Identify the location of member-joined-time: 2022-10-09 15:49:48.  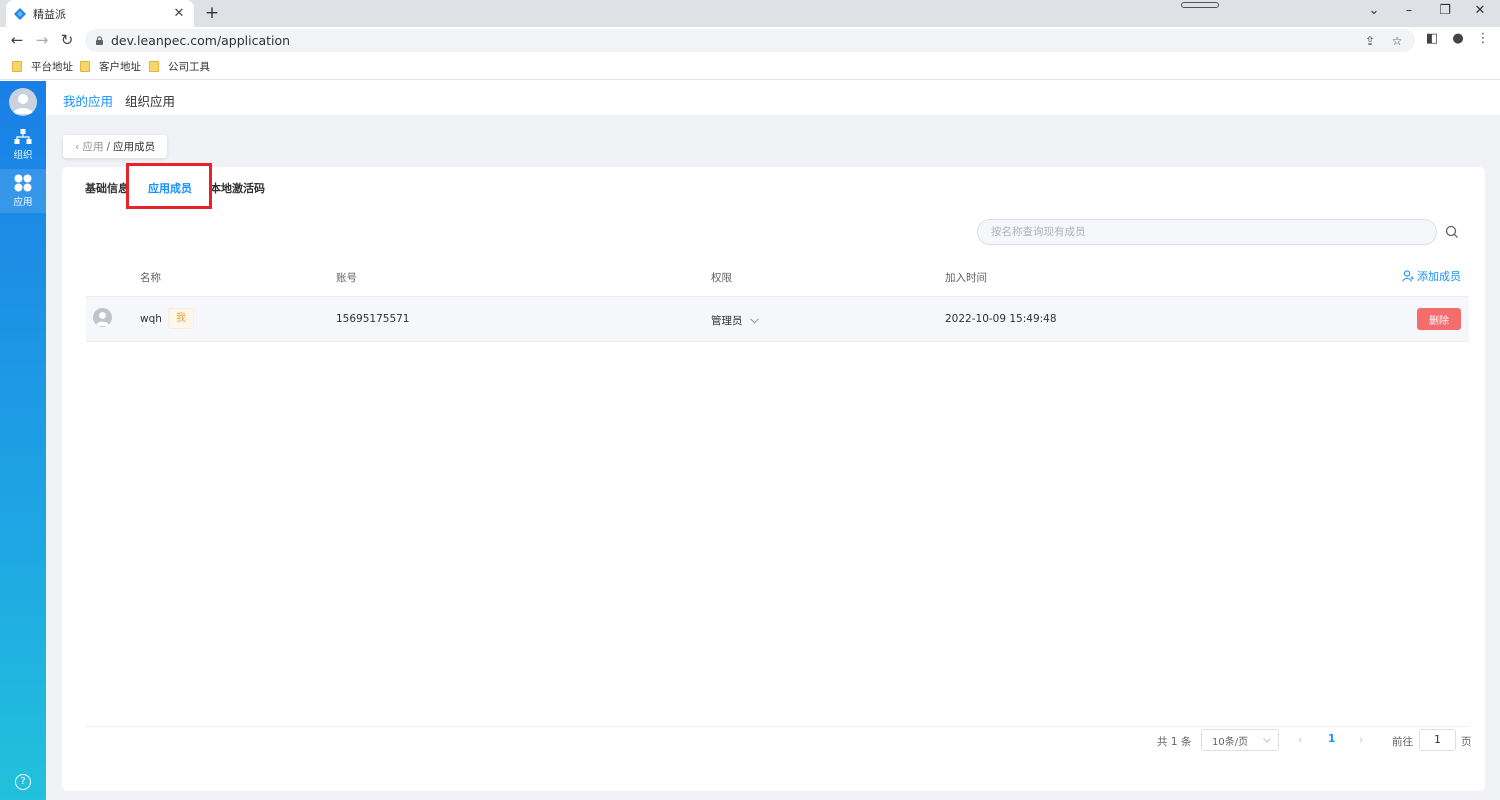
(1001, 319).